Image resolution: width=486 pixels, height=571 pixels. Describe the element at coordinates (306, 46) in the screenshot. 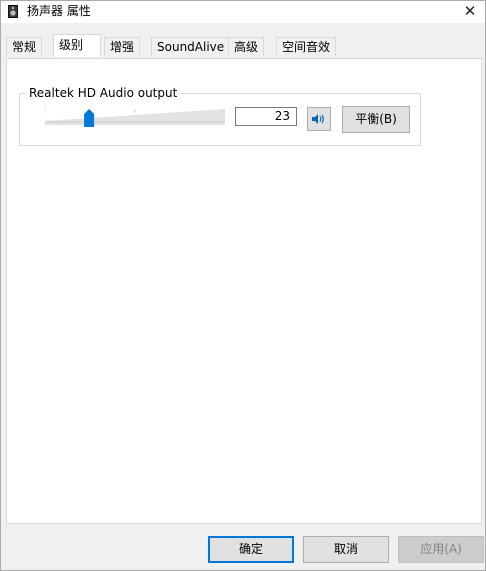

I see `tab-spatial-sound: 空间音效` at that location.